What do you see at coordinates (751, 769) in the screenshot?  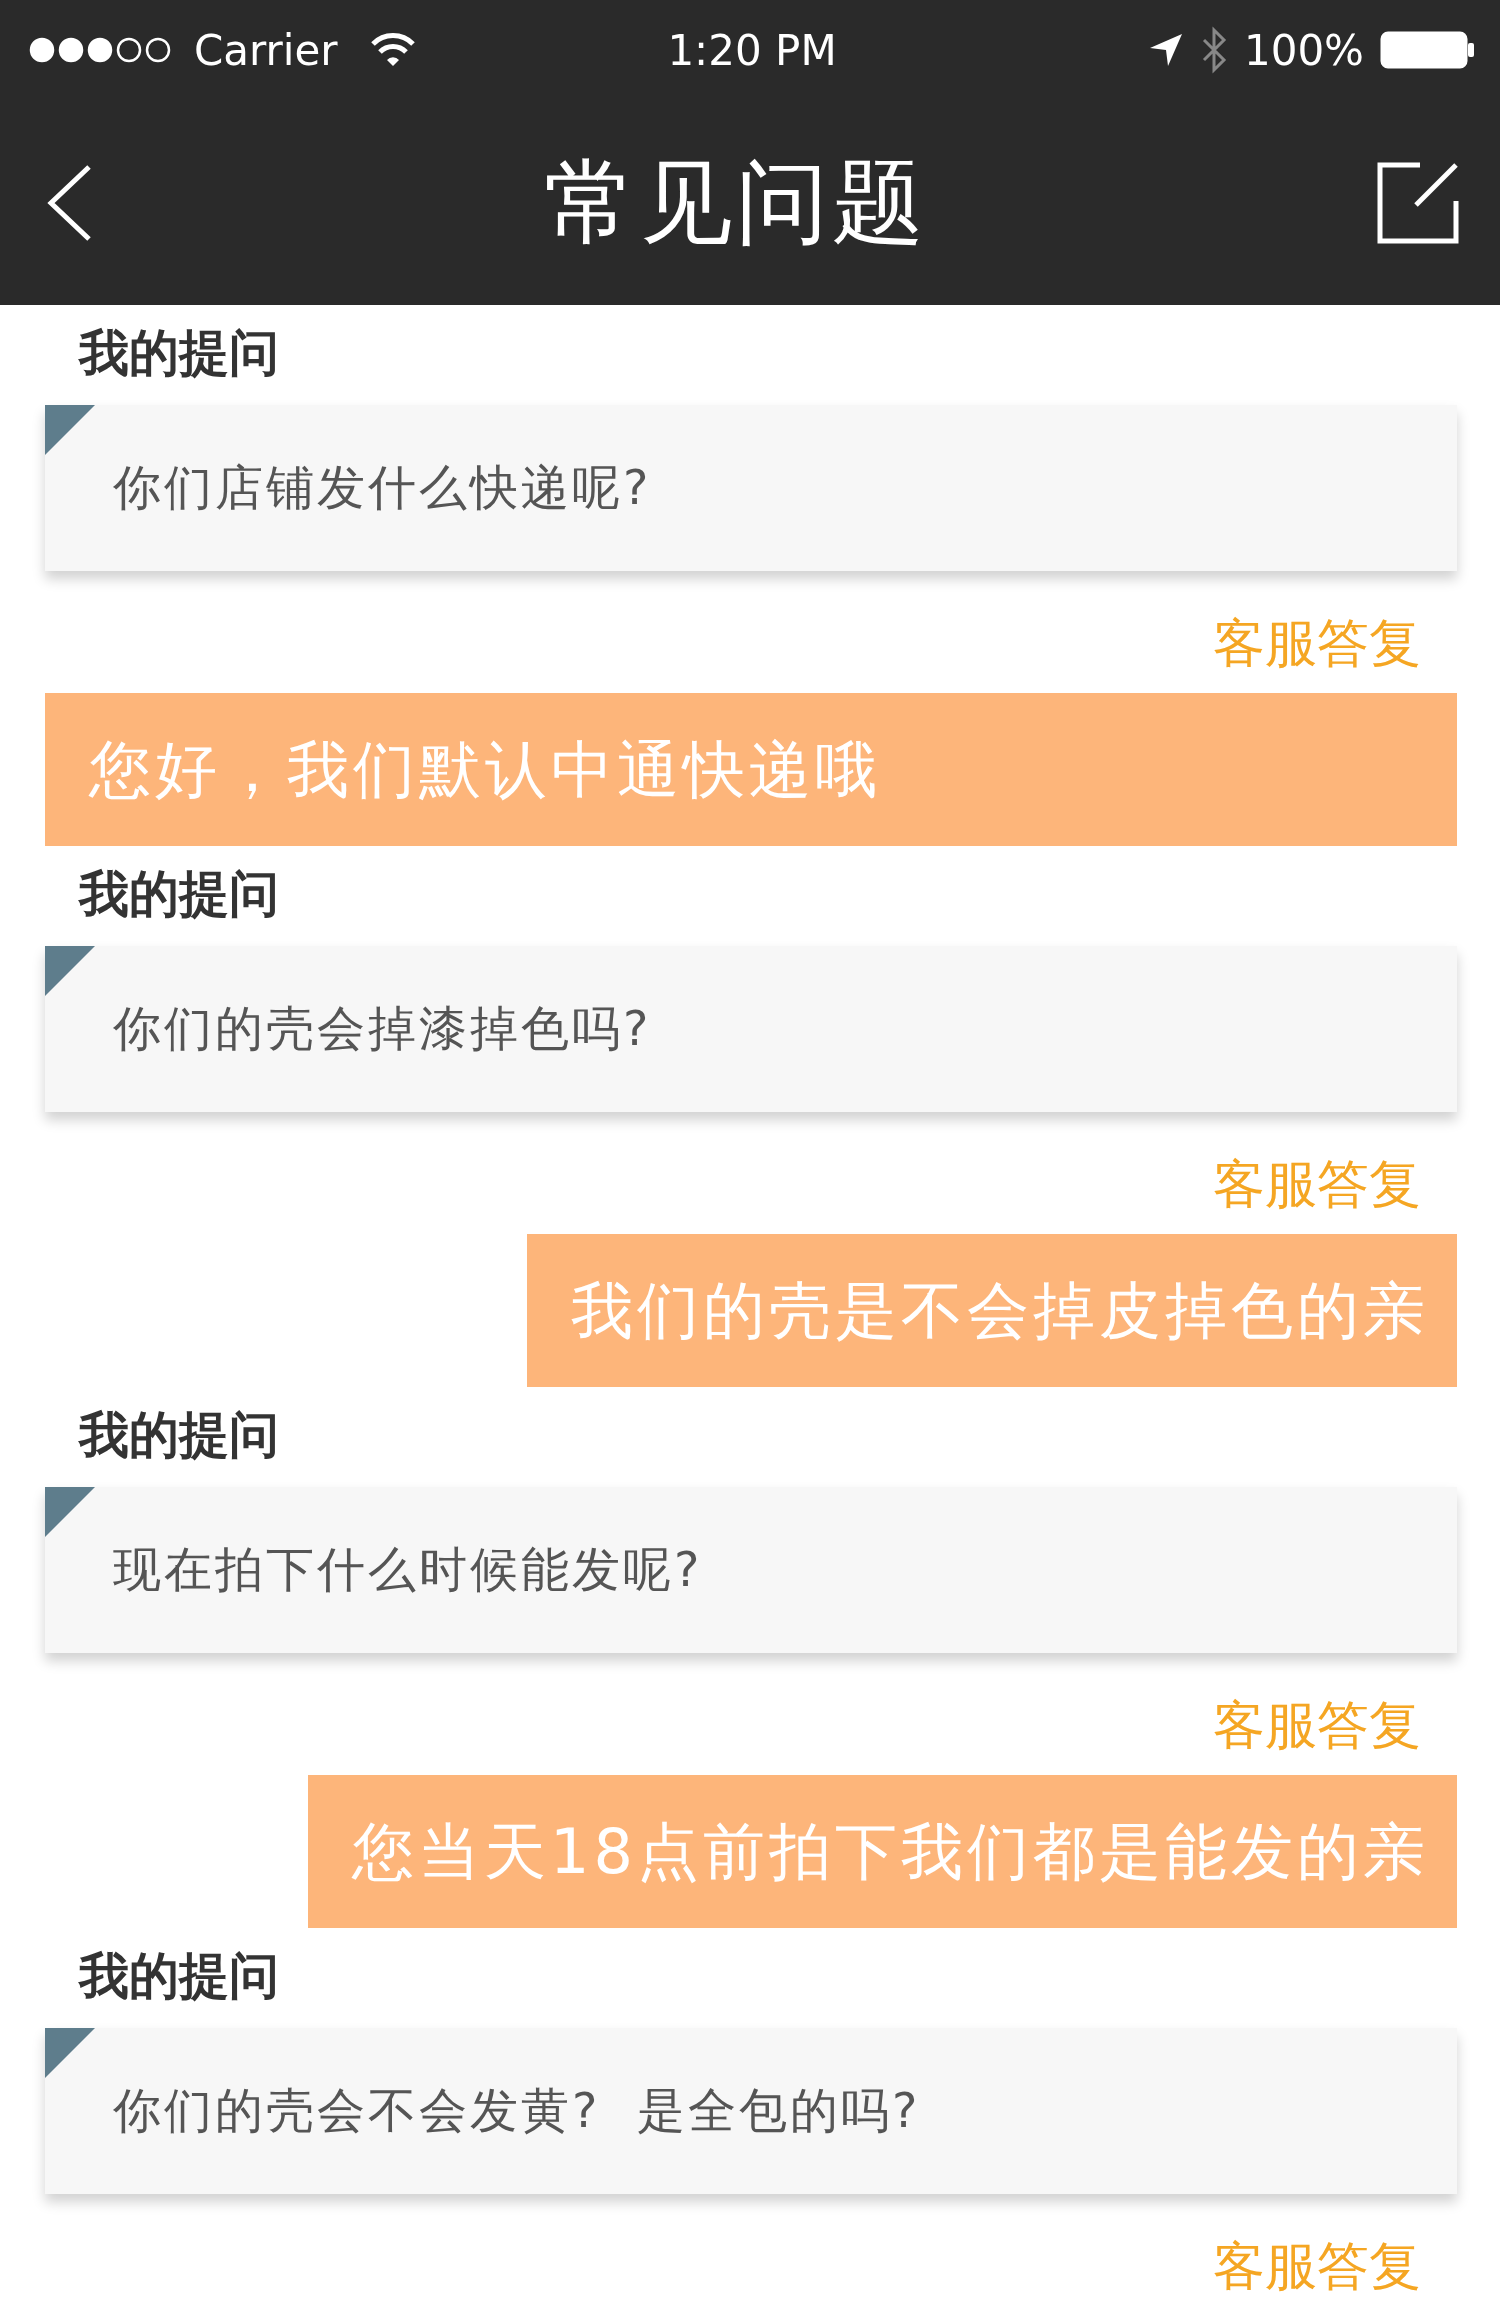 I see `answer-bubble: 您好，我们默认中通快递哦` at bounding box center [751, 769].